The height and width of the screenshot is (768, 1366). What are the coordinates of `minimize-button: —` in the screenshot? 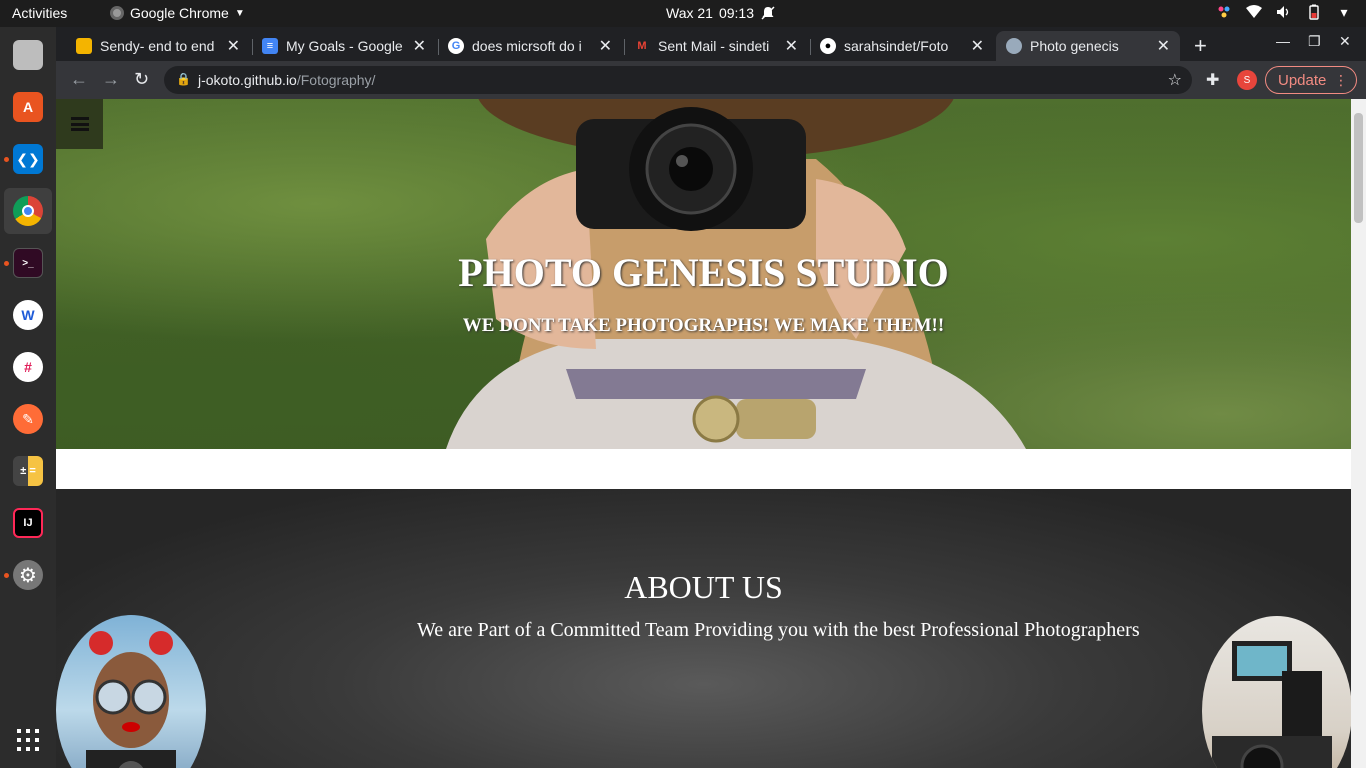 It's located at (1283, 41).